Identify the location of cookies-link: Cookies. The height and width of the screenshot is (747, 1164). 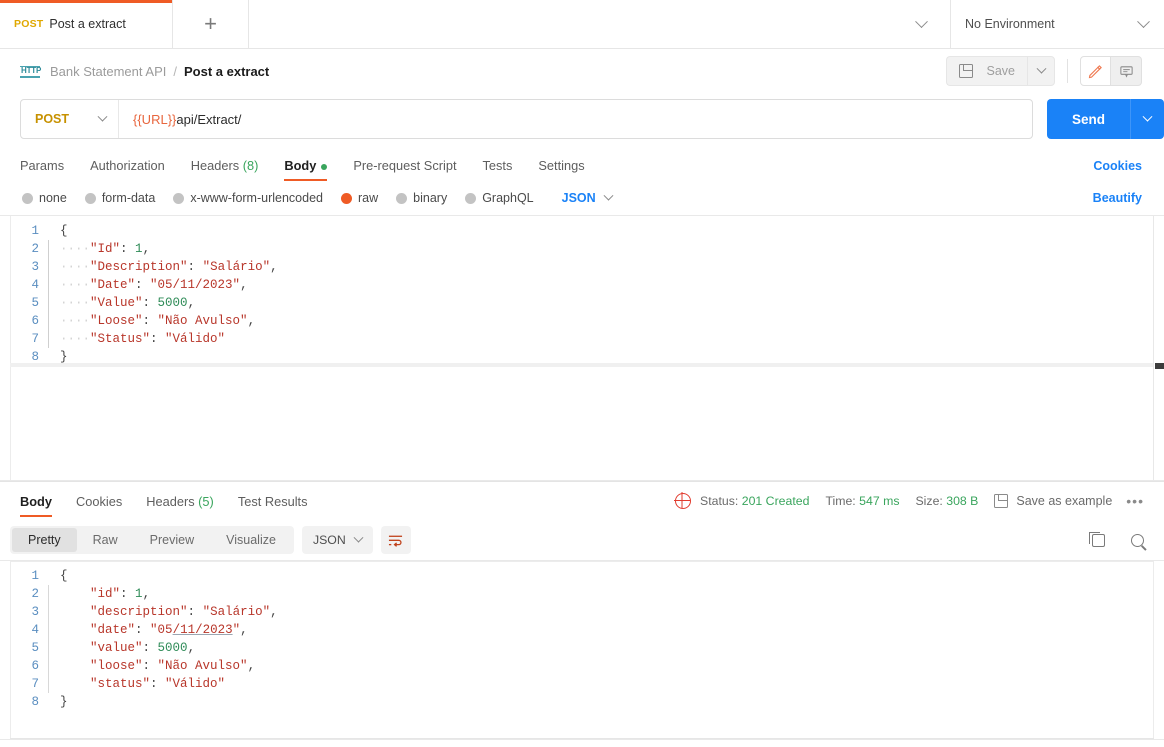
(1117, 170).